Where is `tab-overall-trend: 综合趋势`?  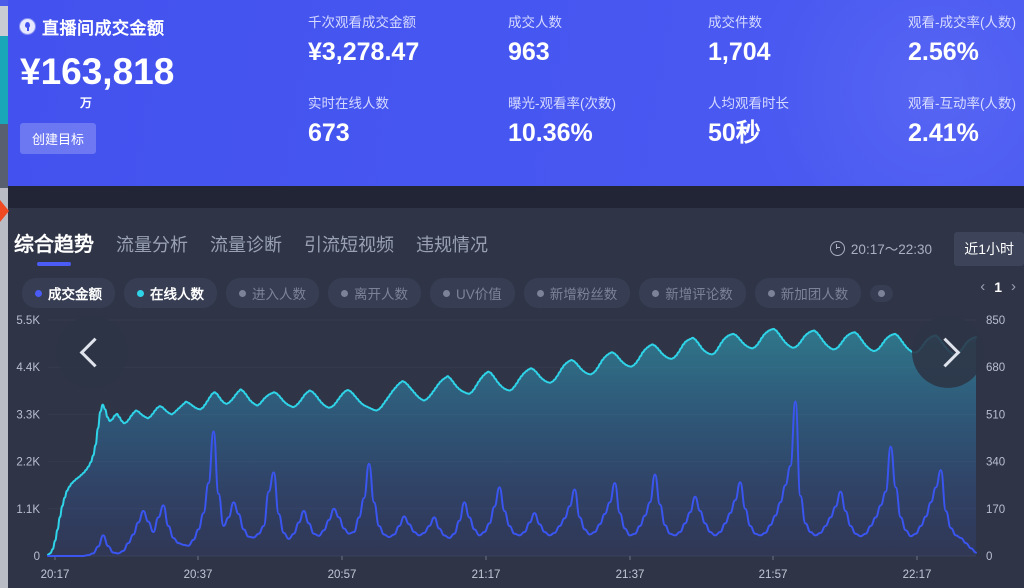 tab-overall-trend: 综合趋势 is located at coordinates (54, 247).